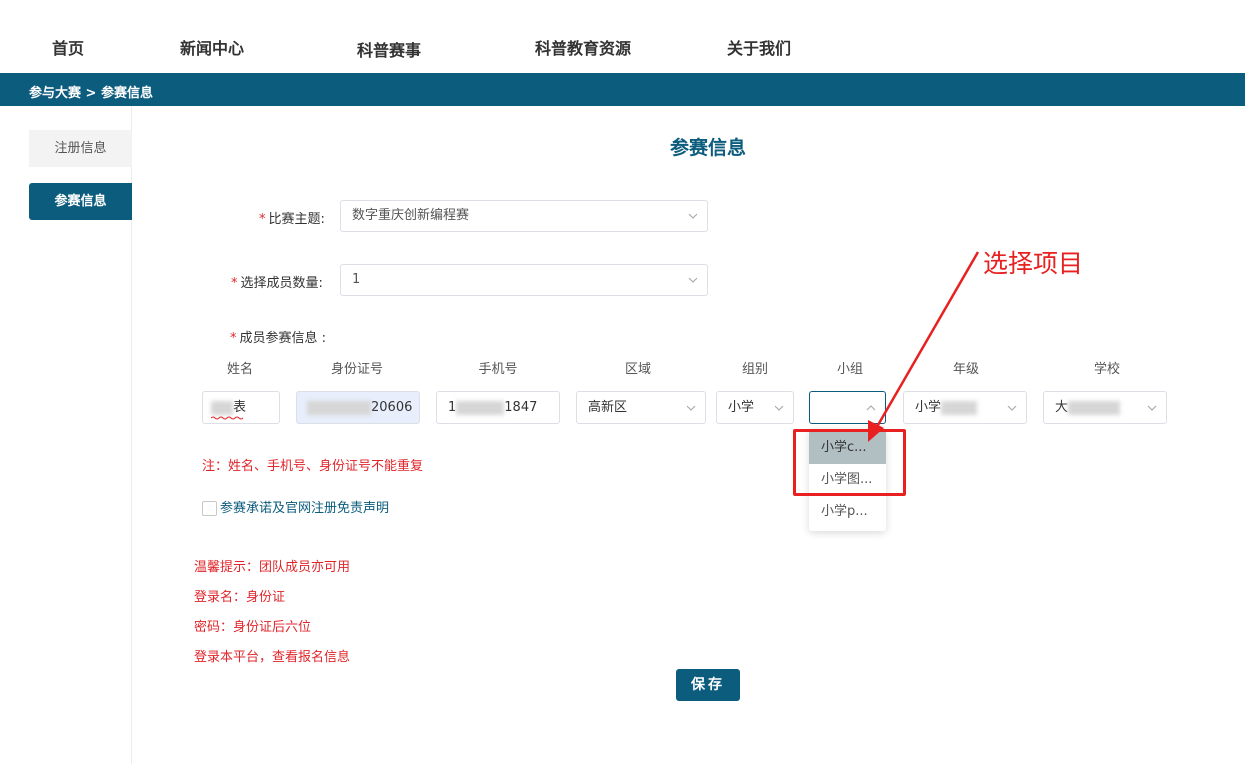 The height and width of the screenshot is (764, 1245). What do you see at coordinates (583, 47) in the screenshot?
I see `nav-item-resources: 科普教育资源` at bounding box center [583, 47].